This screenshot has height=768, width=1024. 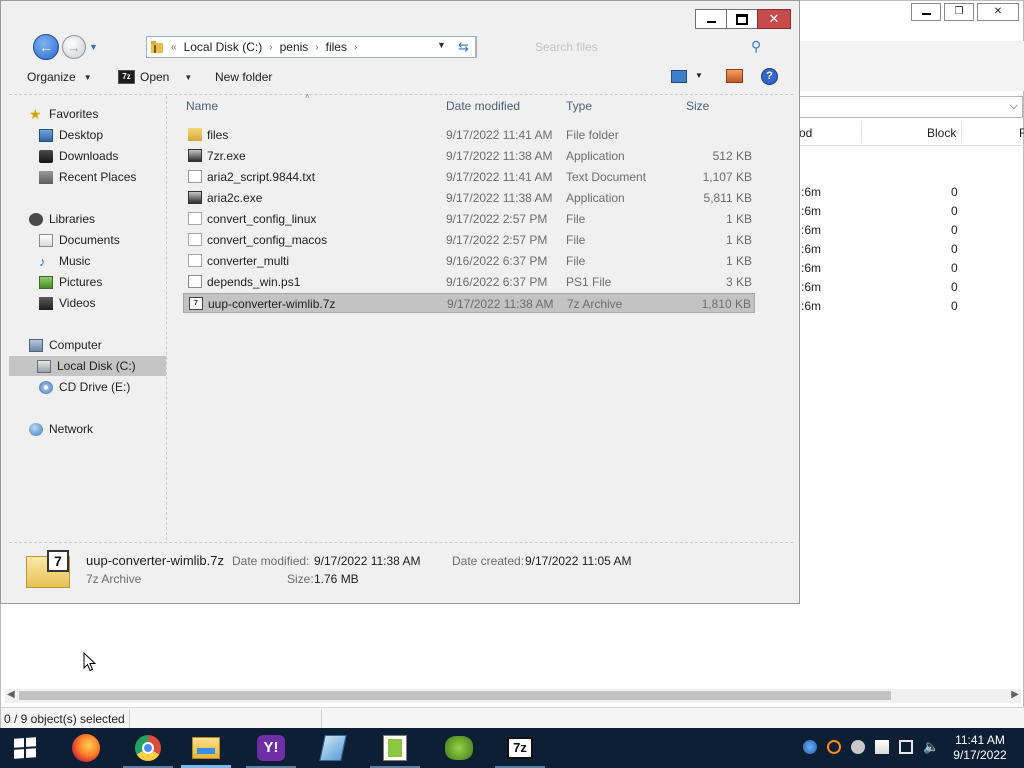 I want to click on start-button, so click(x=25, y=748).